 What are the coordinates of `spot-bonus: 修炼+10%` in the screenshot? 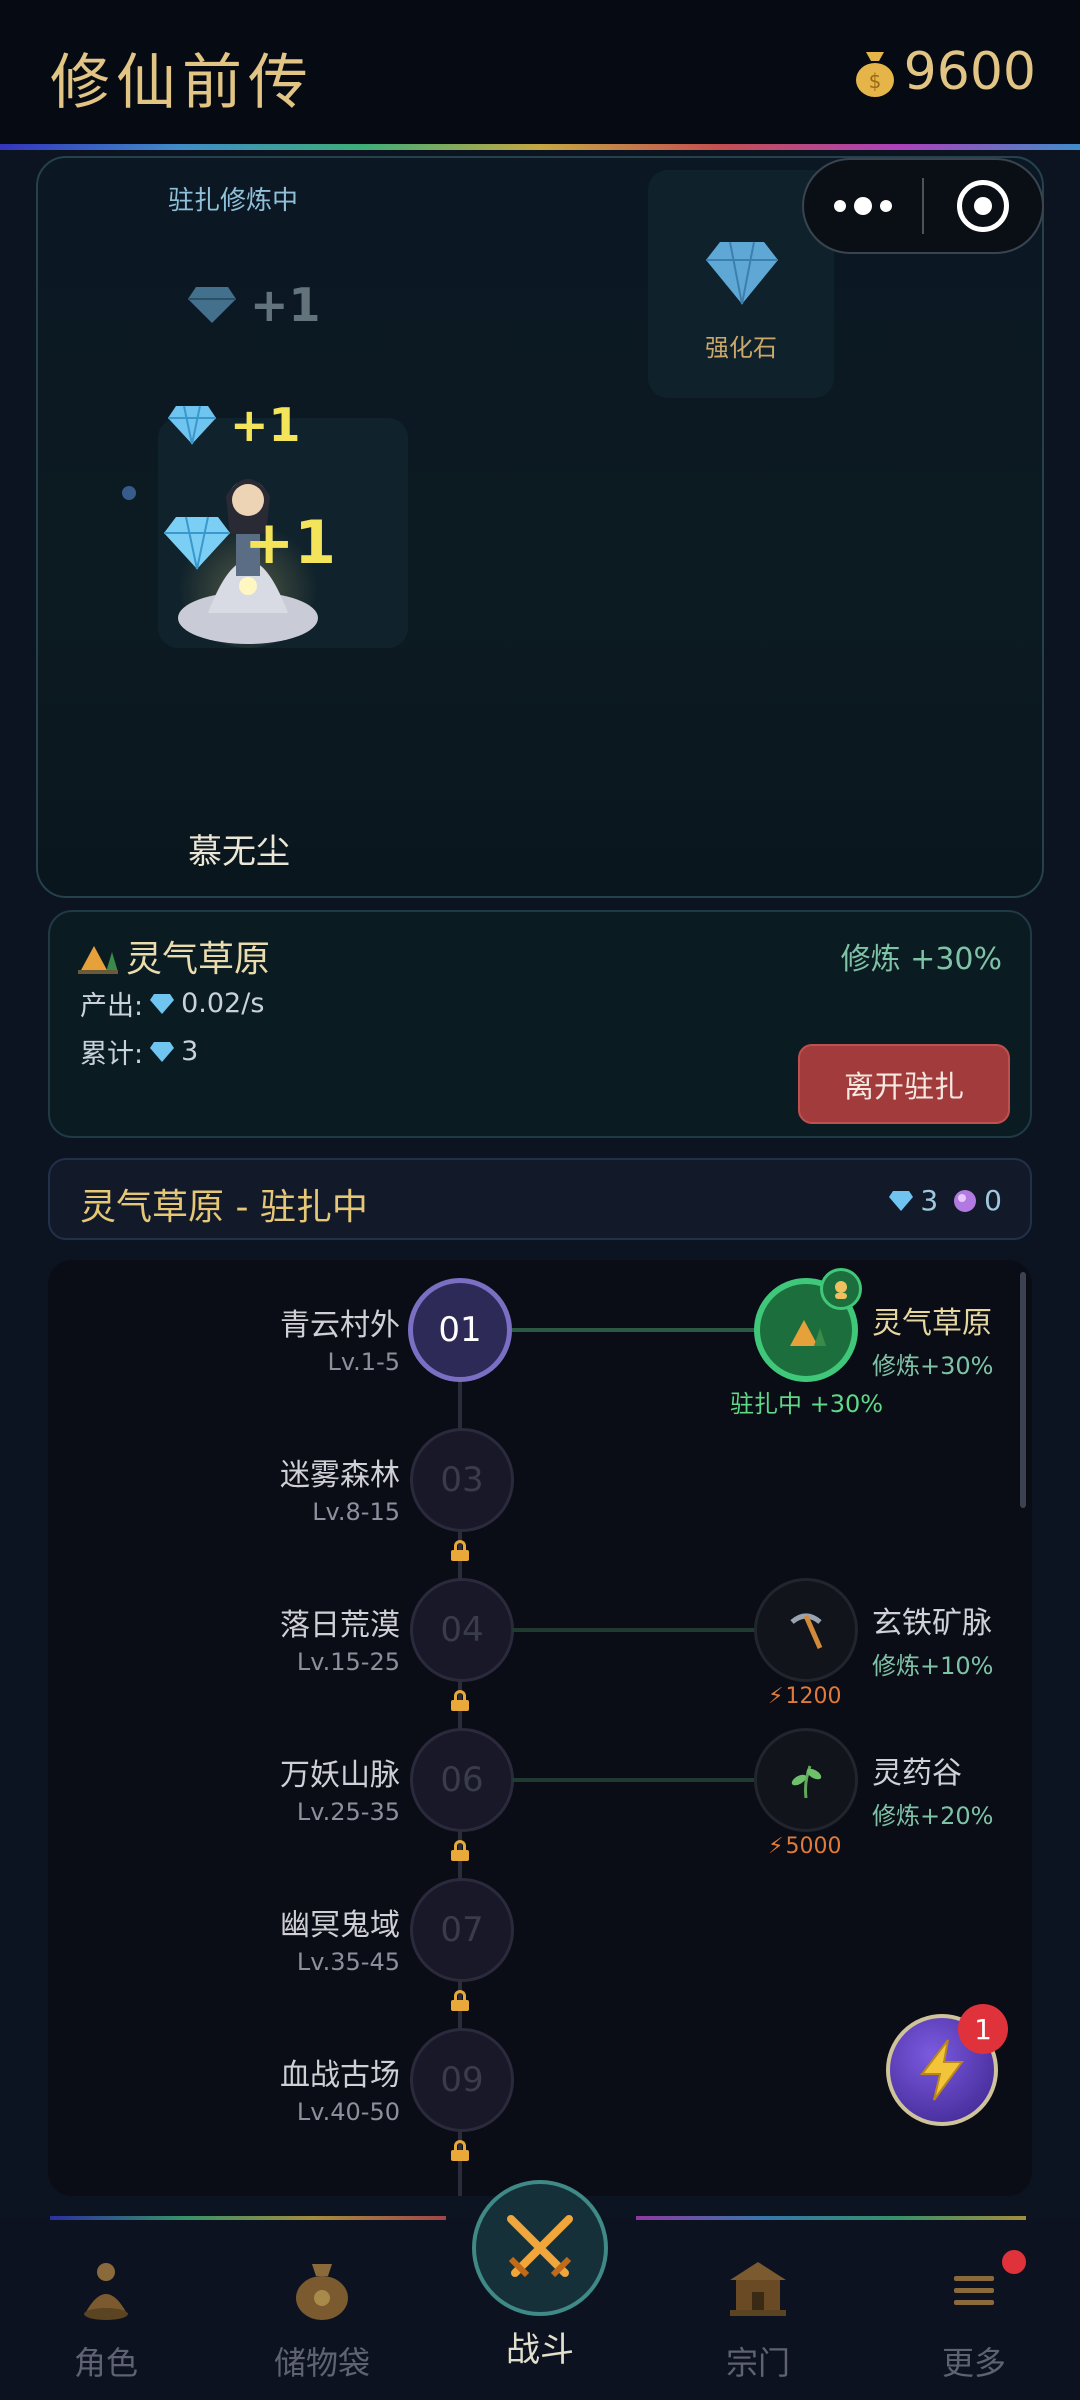 It's located at (933, 1666).